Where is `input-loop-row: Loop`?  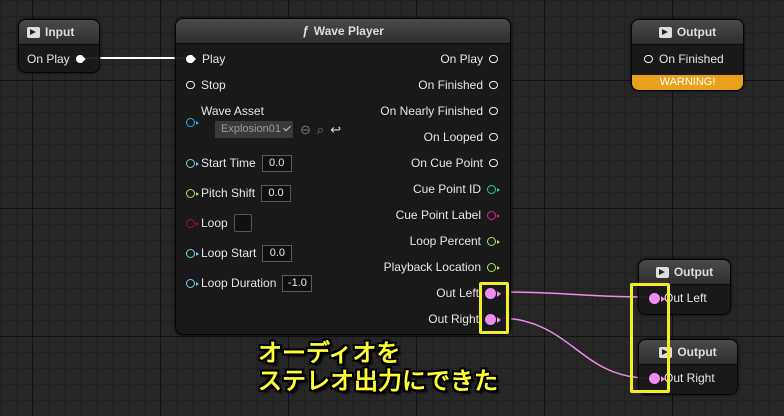
input-loop-row: Loop is located at coordinates (219, 223).